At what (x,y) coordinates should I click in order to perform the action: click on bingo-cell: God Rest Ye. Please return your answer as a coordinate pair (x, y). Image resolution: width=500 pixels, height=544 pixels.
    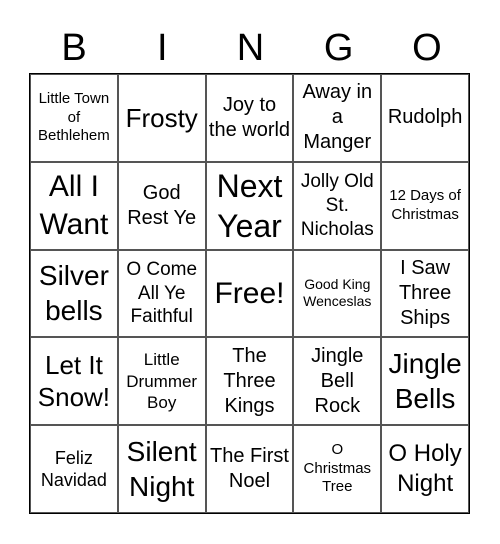
    Looking at the image, I should click on (161, 205).